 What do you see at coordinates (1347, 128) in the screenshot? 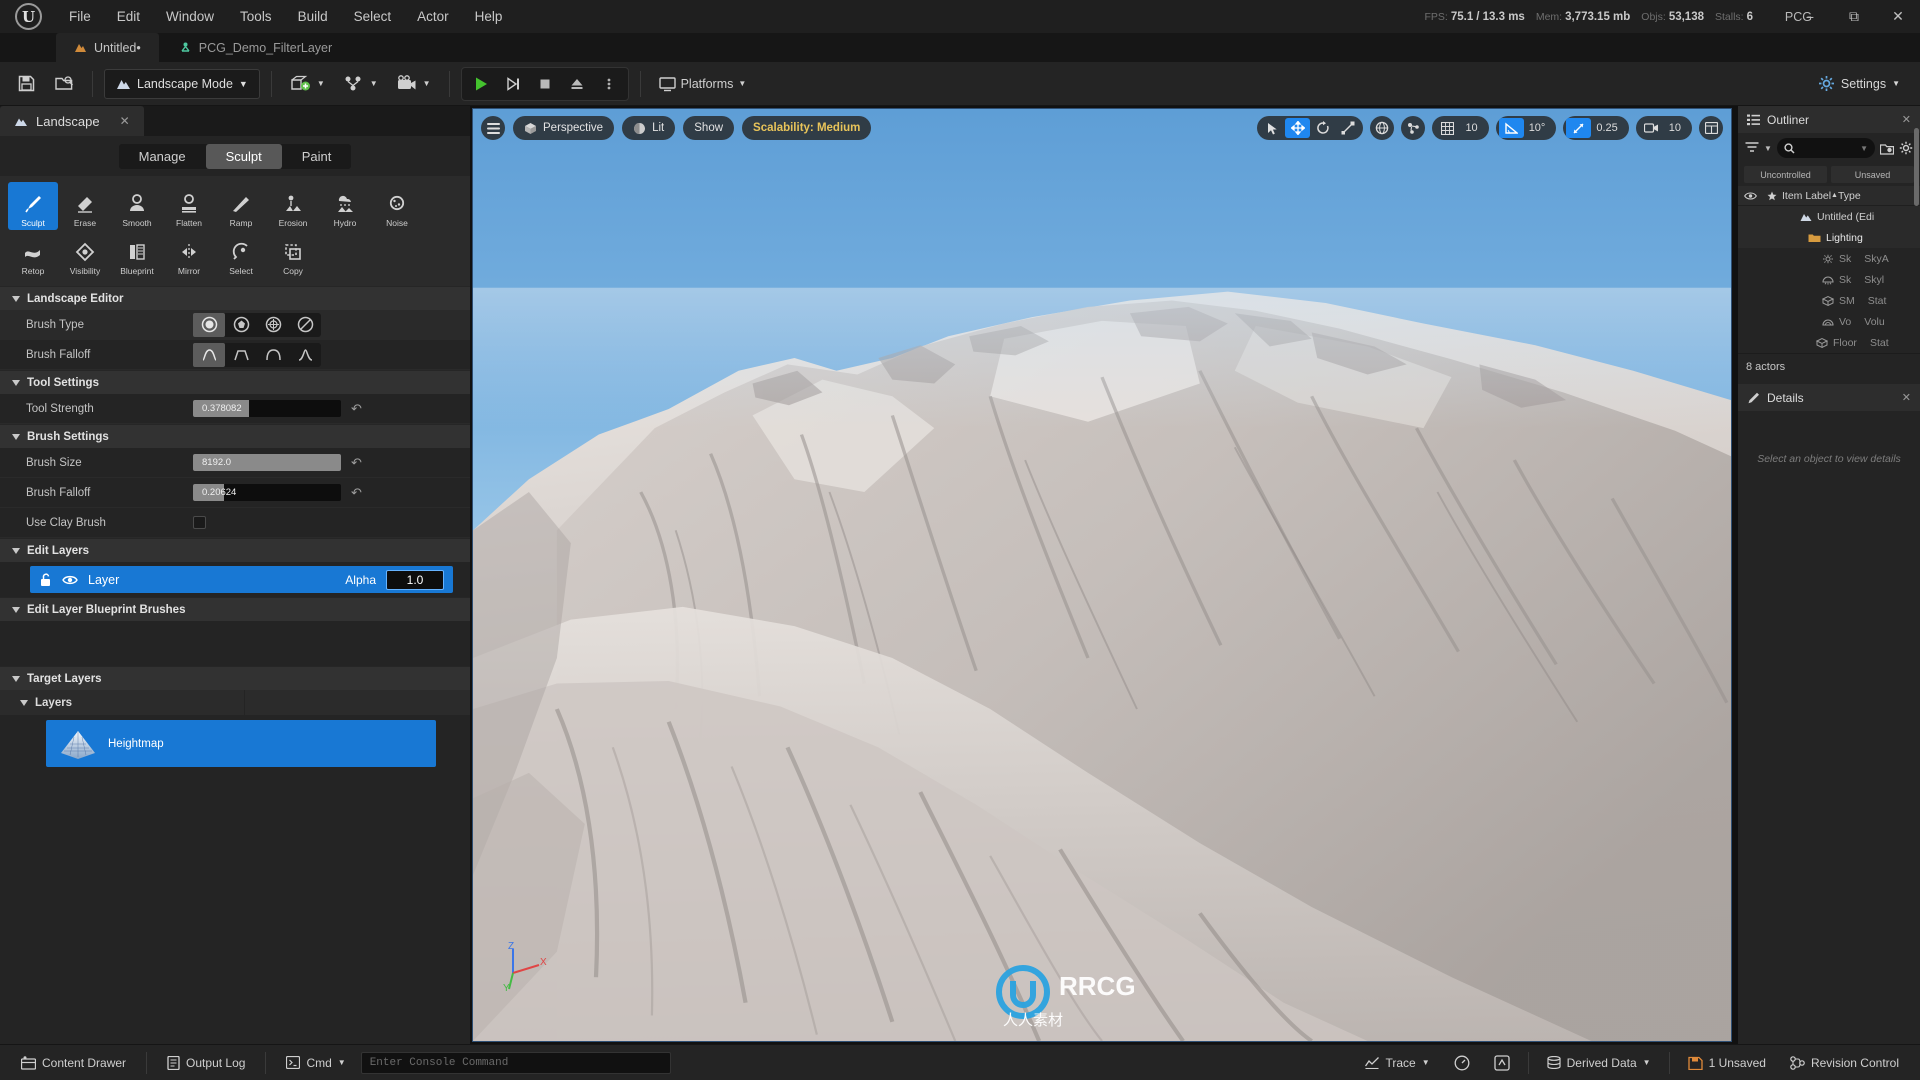
I see `scale-gizmo-icon` at bounding box center [1347, 128].